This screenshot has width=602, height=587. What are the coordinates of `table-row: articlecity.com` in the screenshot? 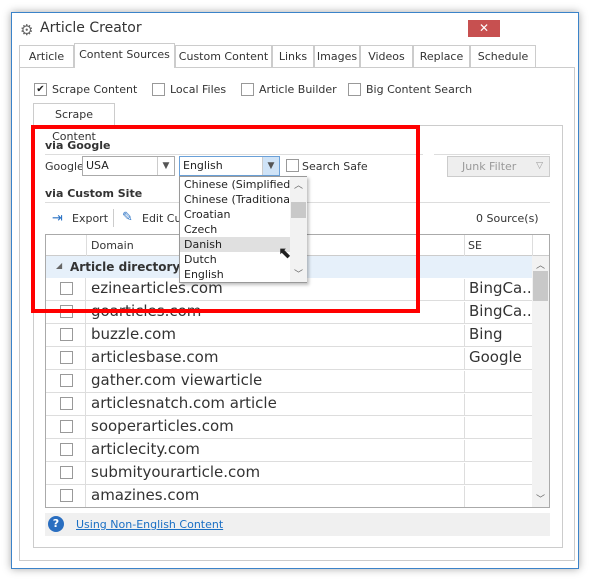 It's located at (289, 450).